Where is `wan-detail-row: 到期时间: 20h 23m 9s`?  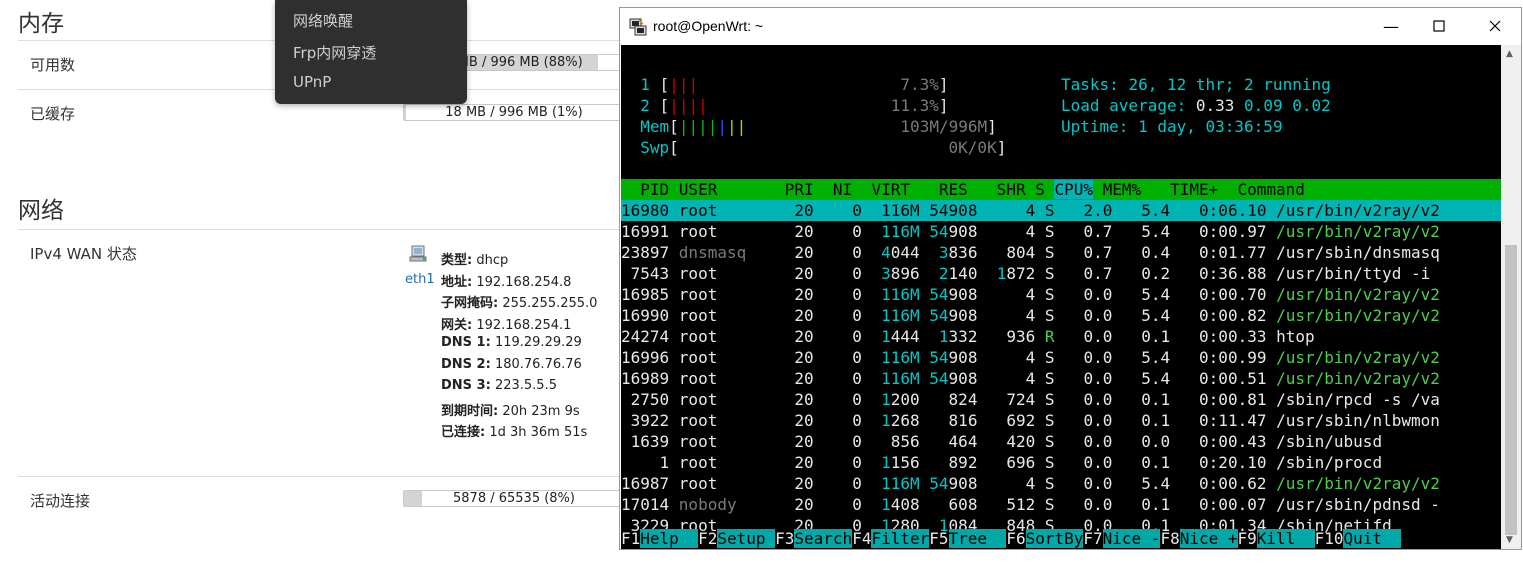
wan-detail-row: 到期时间: 20h 23m 9s is located at coordinates (510, 409).